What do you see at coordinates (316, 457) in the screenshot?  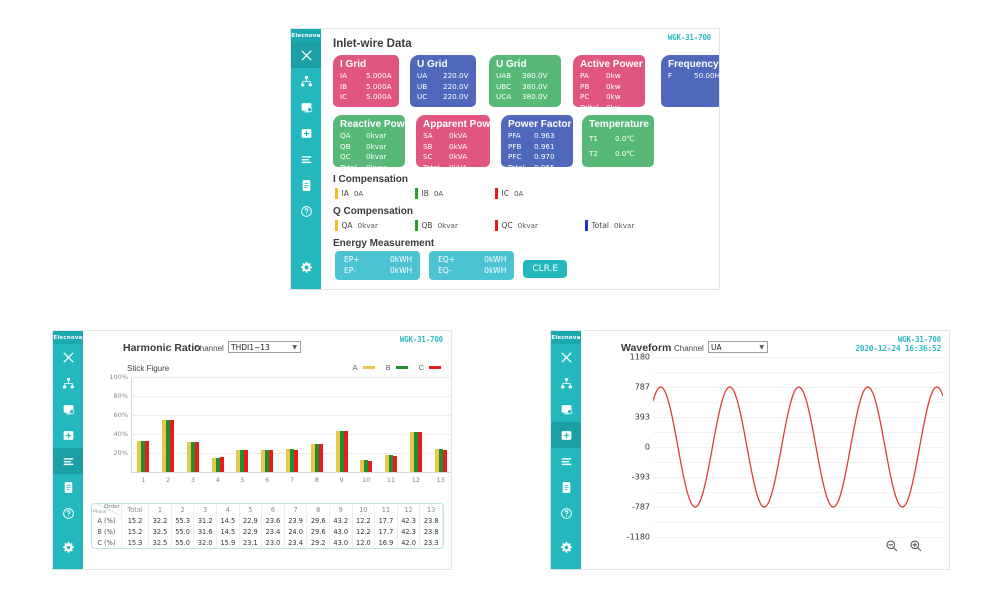 I see `bar-group` at bounding box center [316, 457].